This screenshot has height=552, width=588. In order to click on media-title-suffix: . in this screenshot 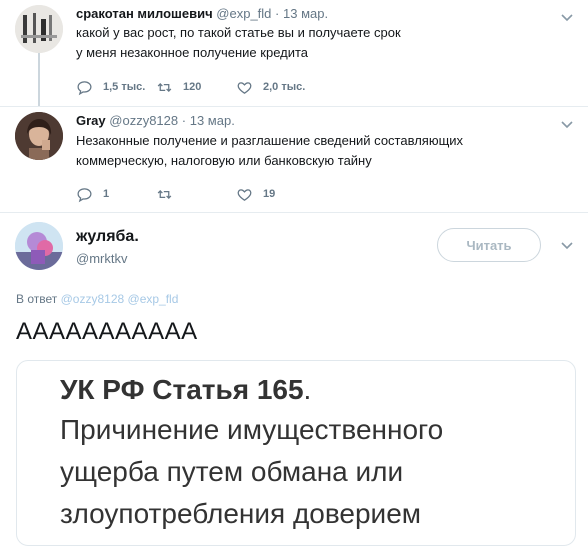, I will do `click(307, 389)`.